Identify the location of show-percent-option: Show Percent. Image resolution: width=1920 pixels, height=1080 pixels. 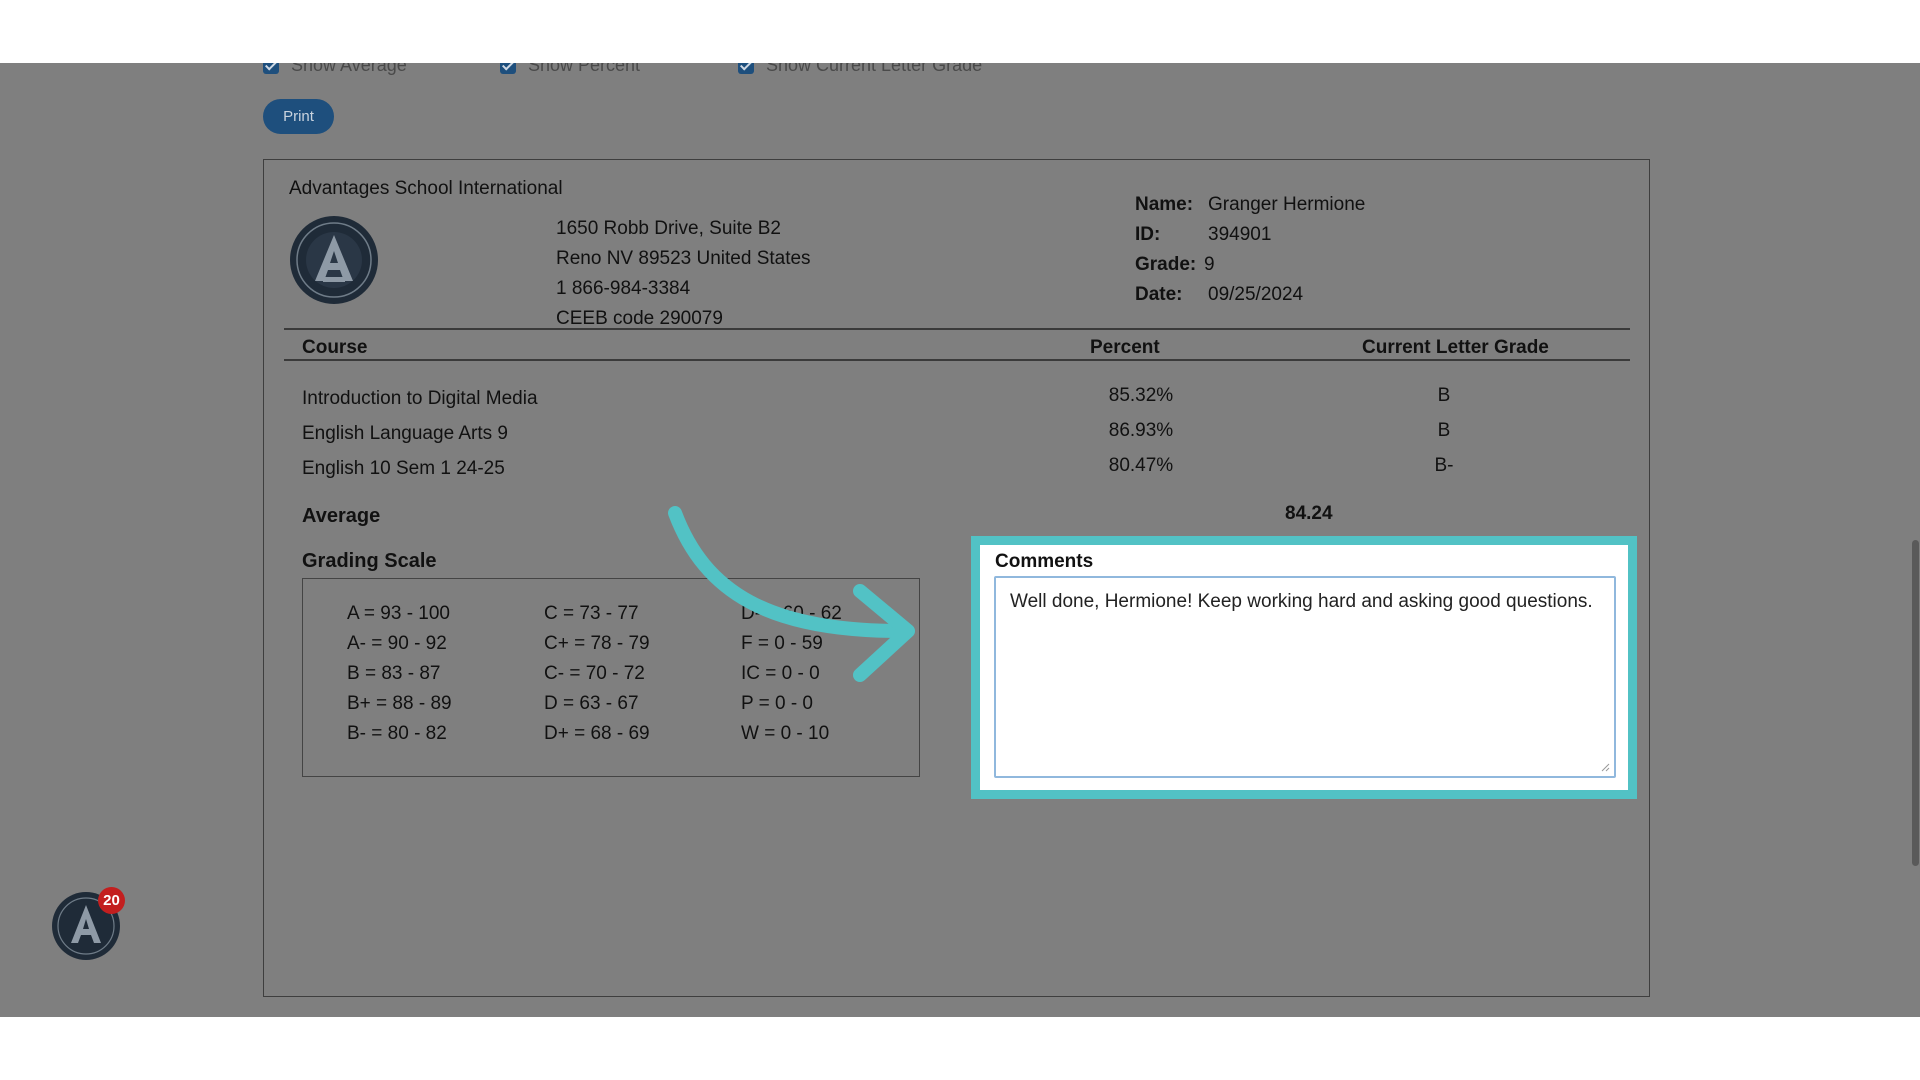
(570, 69).